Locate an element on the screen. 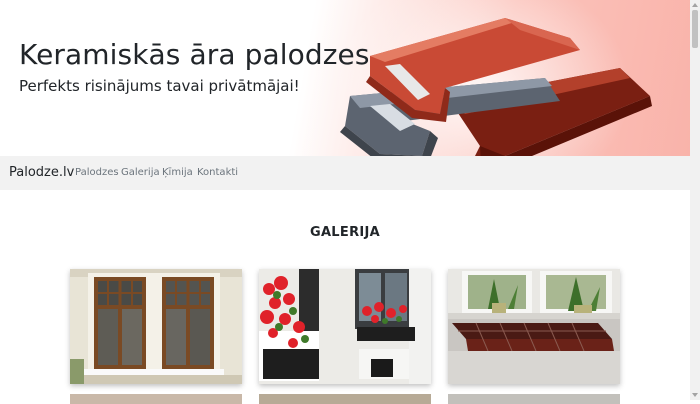 The width and height of the screenshot is (700, 404). wooden-window-photo is located at coordinates (156, 326).